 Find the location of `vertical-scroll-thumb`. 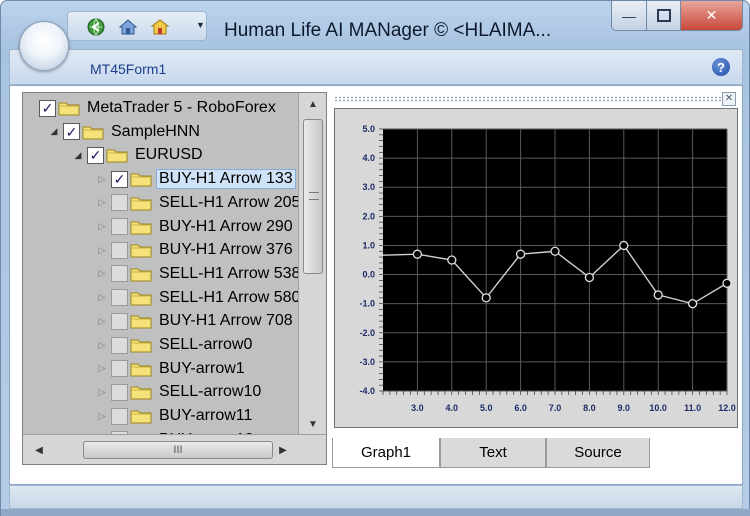

vertical-scroll-thumb is located at coordinates (313, 196).